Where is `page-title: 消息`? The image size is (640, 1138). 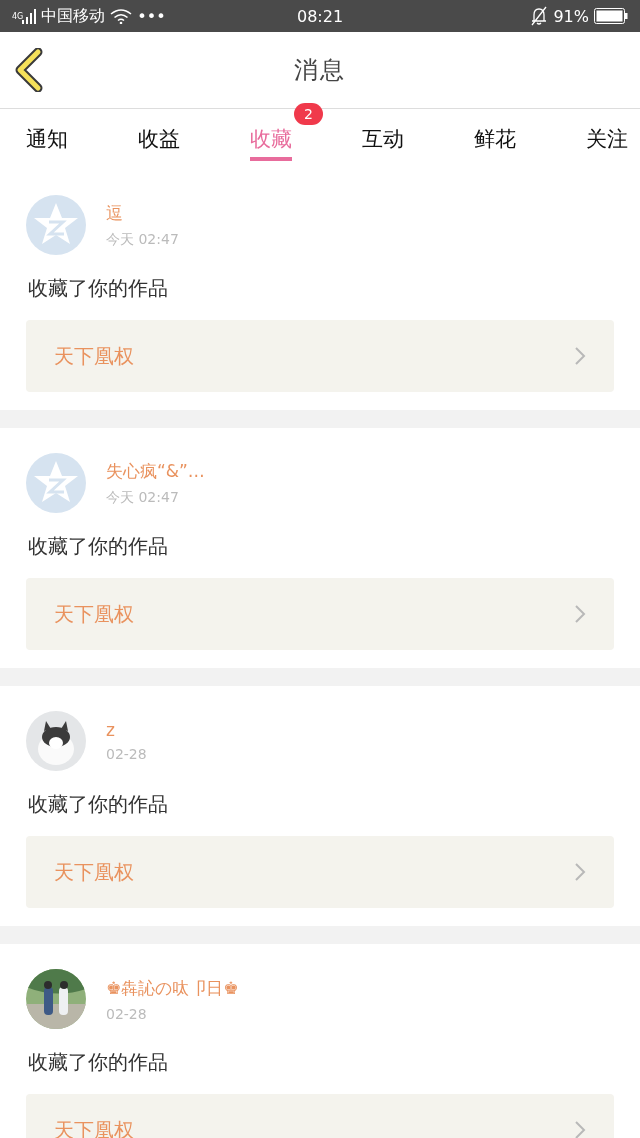
page-title: 消息 is located at coordinates (320, 70).